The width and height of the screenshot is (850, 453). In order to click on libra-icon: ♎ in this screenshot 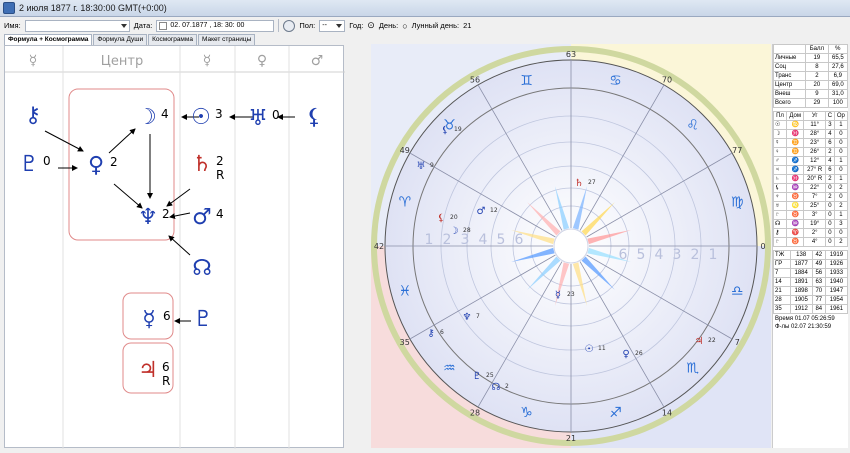, I will do `click(737, 292)`.